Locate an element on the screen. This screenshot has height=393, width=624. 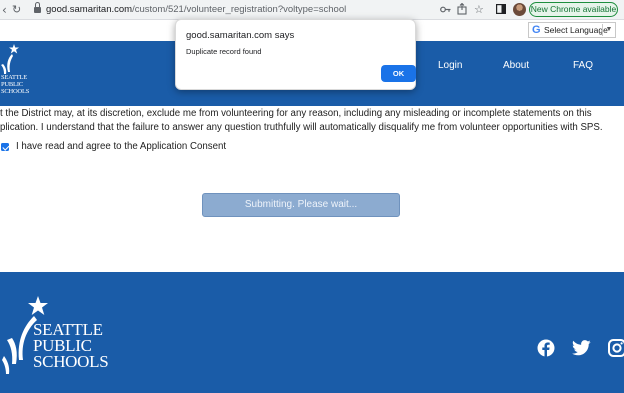
dialog-title: good.samaritan.com says is located at coordinates (240, 35).